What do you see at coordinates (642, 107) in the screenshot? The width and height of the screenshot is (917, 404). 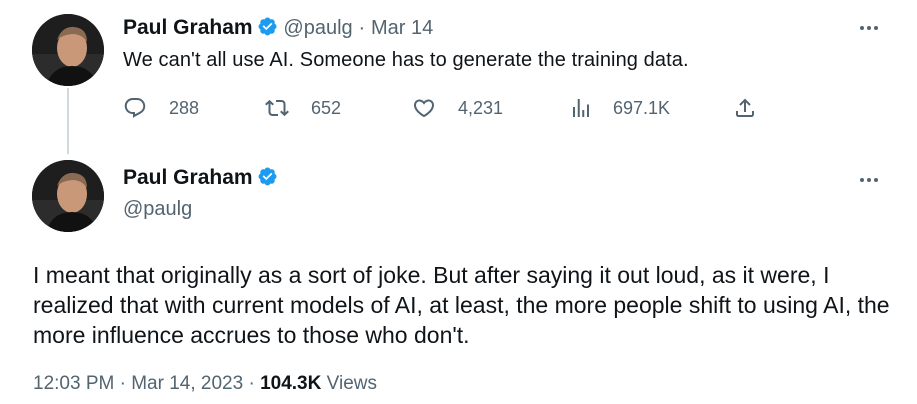 I see `views-count: 697.1K` at bounding box center [642, 107].